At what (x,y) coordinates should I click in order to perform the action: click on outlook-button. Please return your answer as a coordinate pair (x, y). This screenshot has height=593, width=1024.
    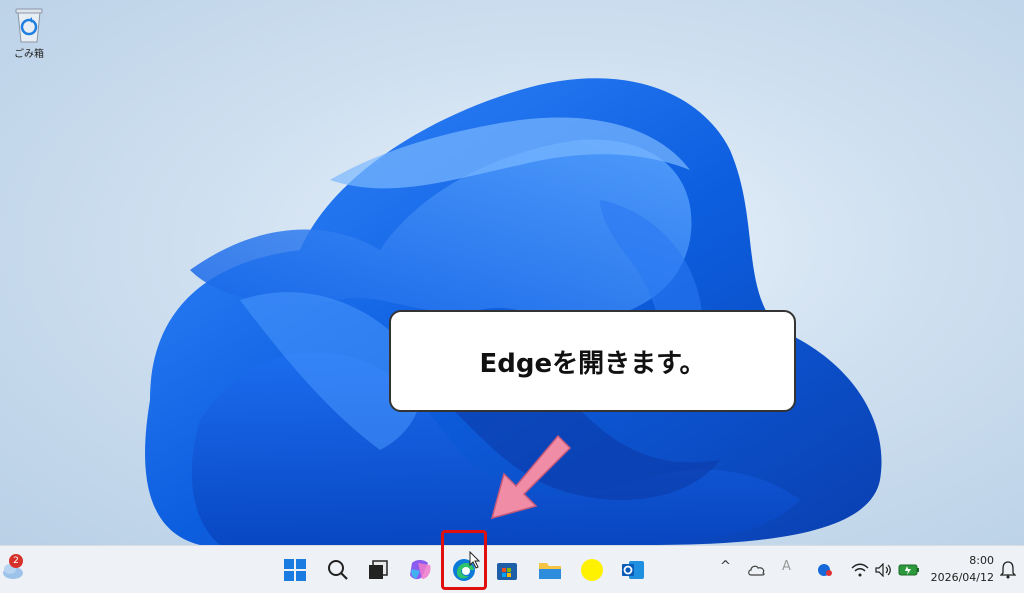
    Looking at the image, I should click on (633, 570).